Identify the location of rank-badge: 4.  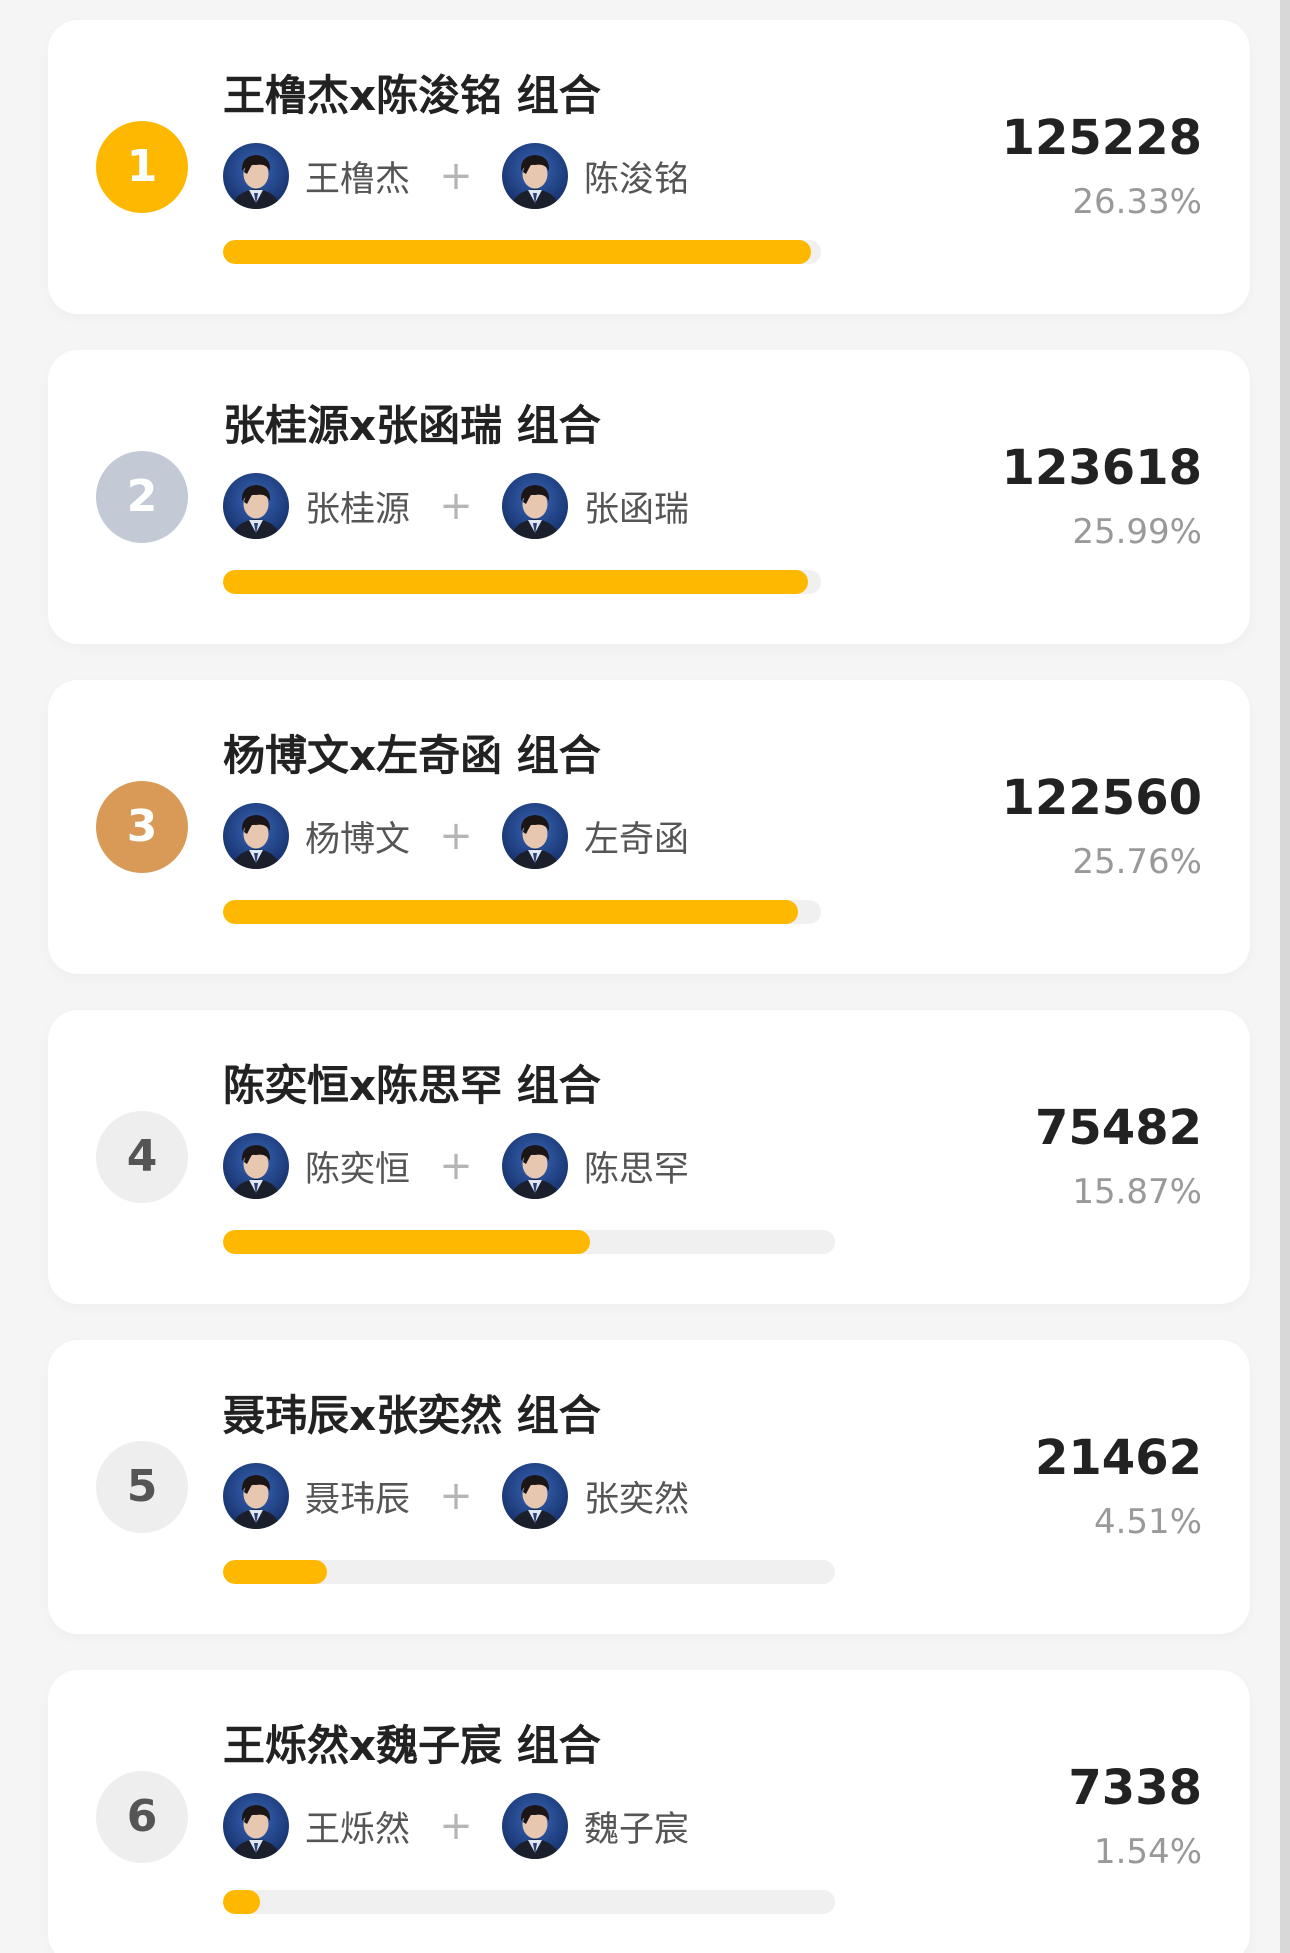
(142, 1157).